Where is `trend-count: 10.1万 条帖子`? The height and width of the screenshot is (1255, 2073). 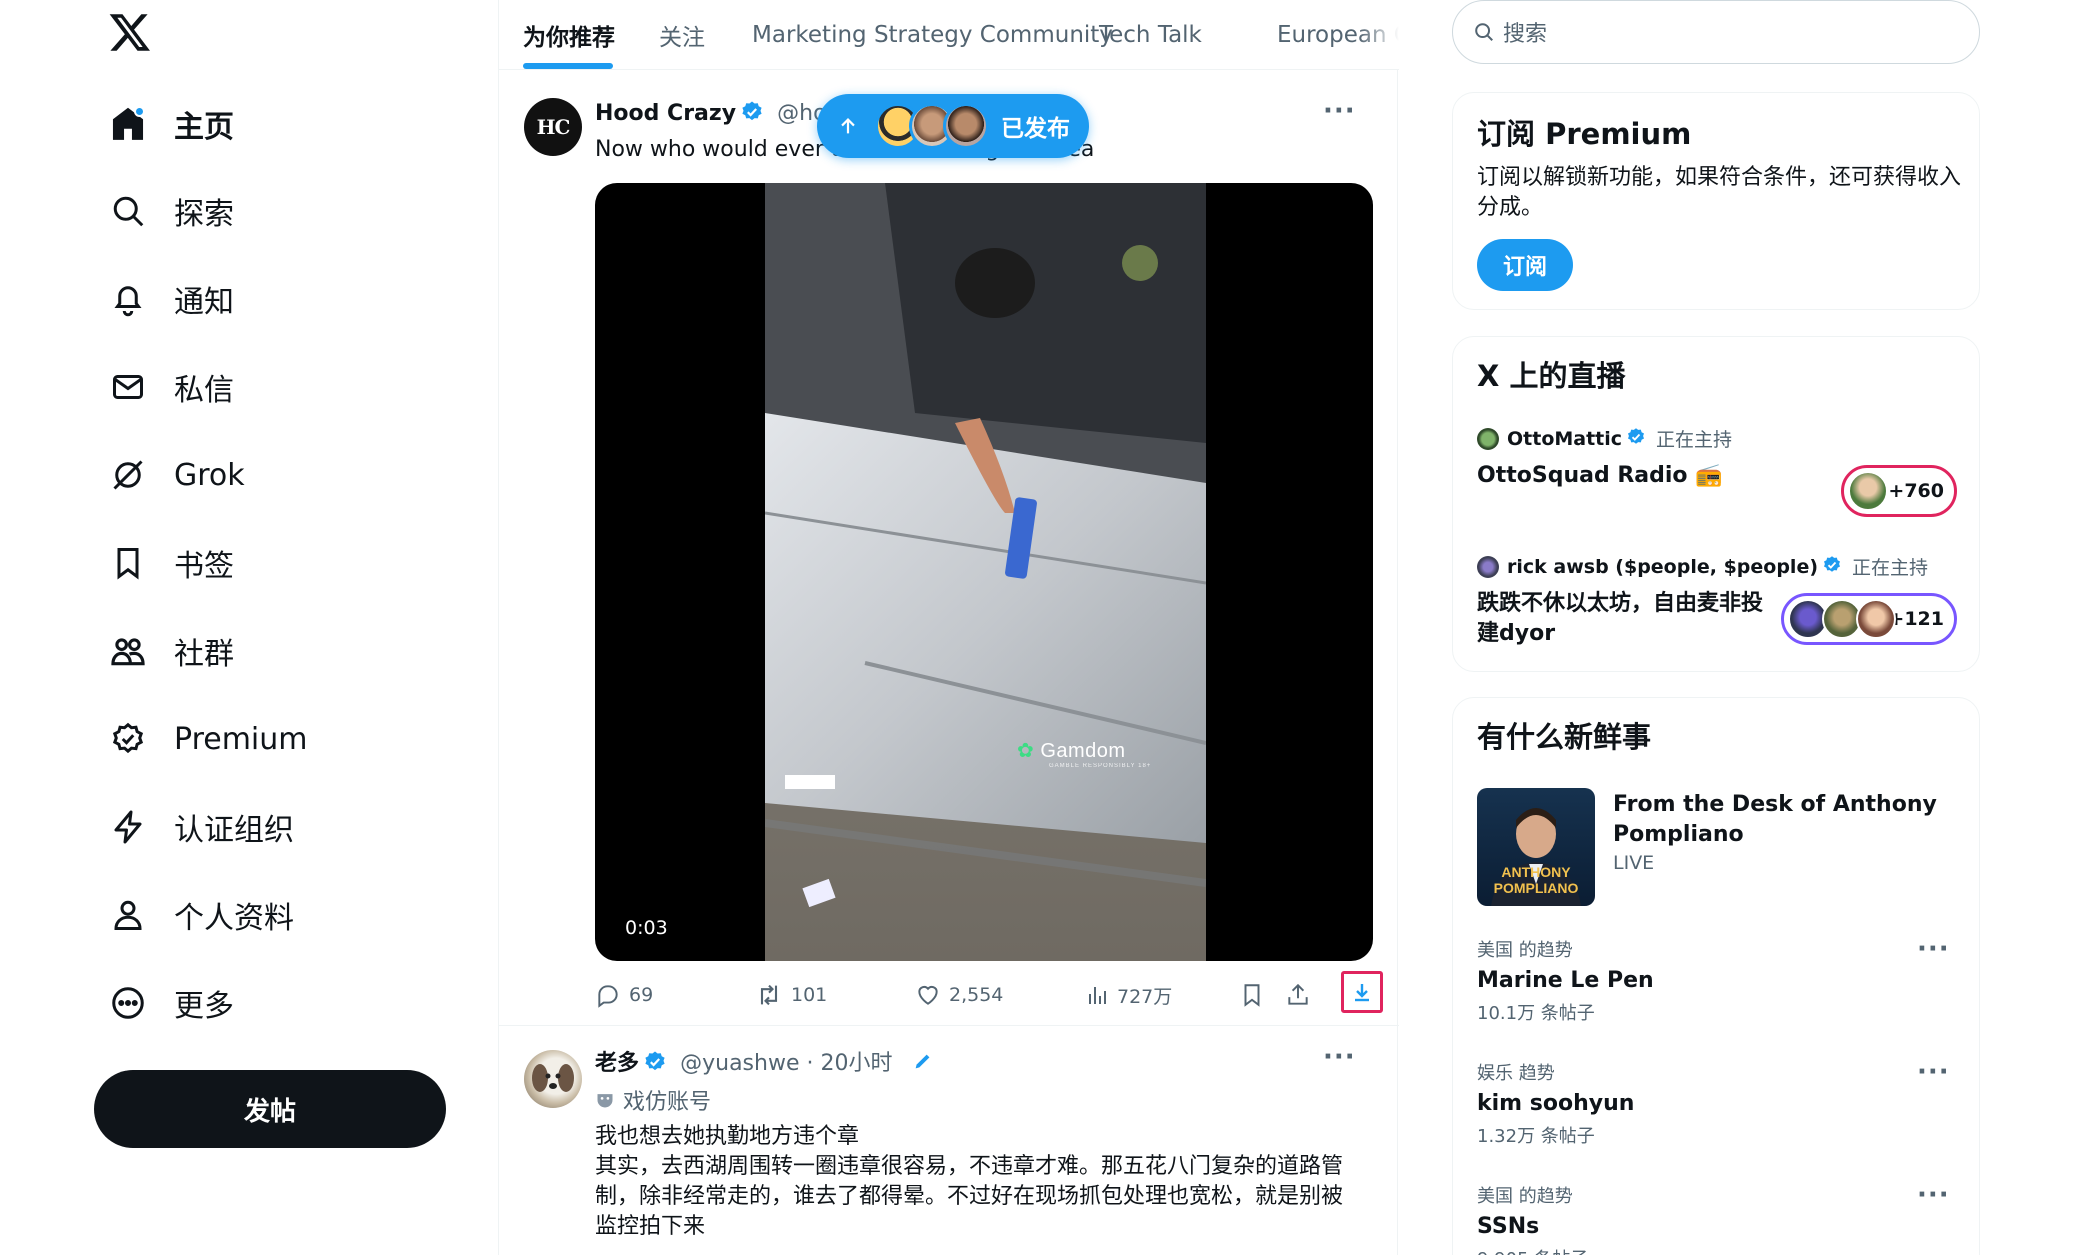 trend-count: 10.1万 条帖子 is located at coordinates (1536, 1013).